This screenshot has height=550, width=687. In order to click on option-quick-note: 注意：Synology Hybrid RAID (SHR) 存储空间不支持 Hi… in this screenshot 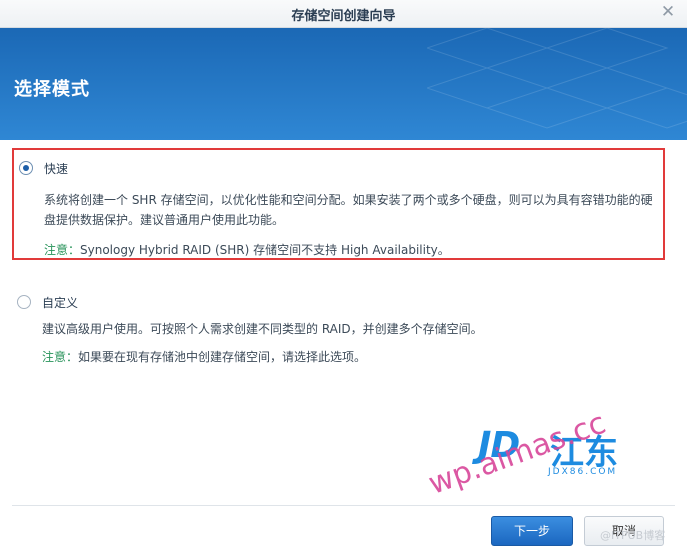, I will do `click(247, 249)`.